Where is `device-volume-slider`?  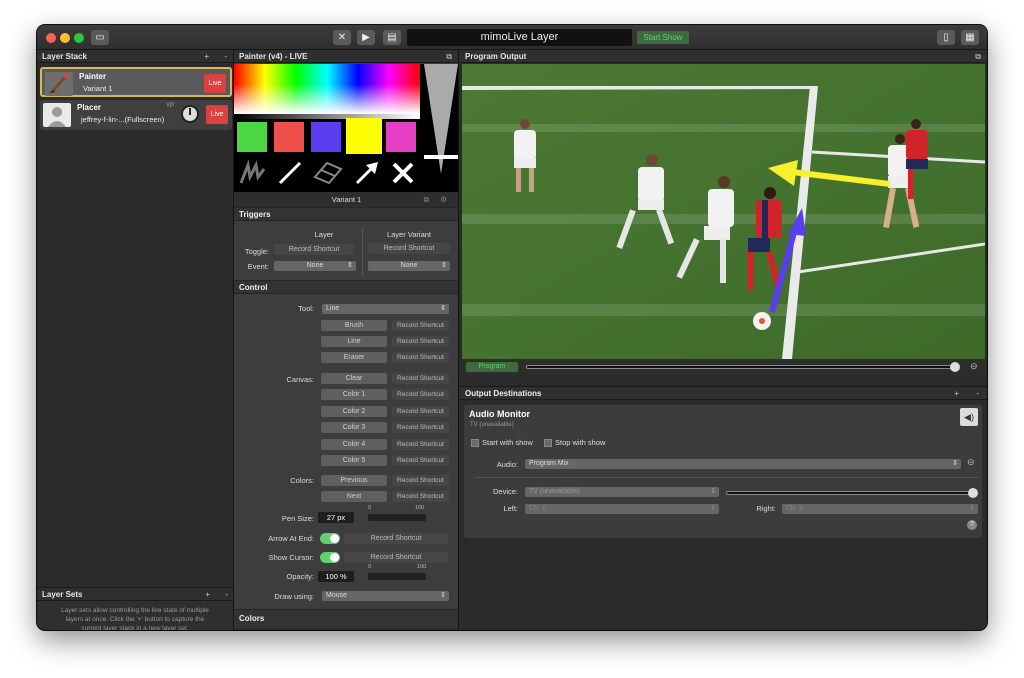 device-volume-slider is located at coordinates (851, 493).